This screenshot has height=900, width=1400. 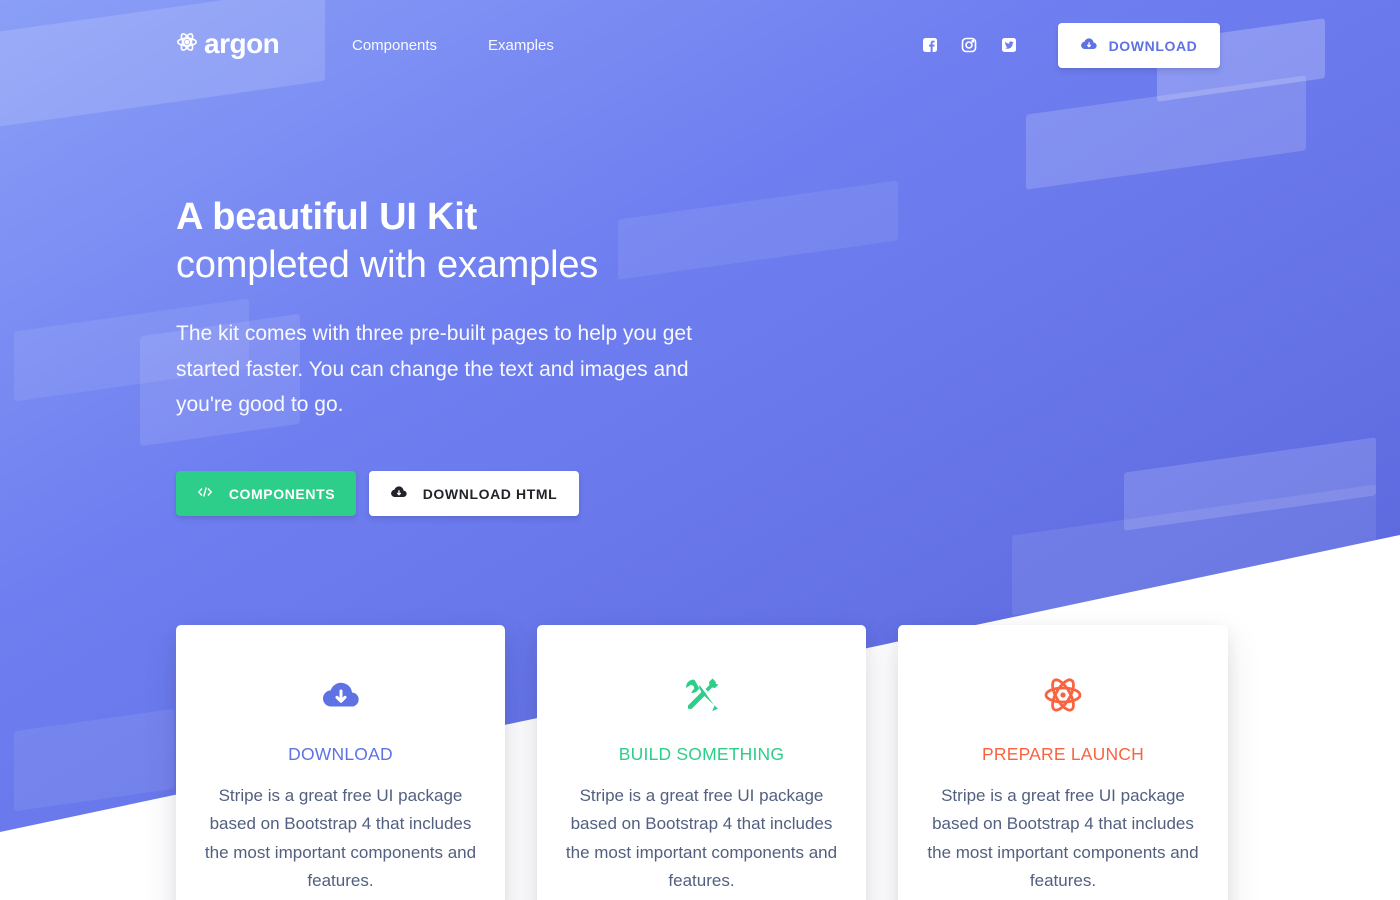 What do you see at coordinates (205, 493) in the screenshot?
I see `code-icon` at bounding box center [205, 493].